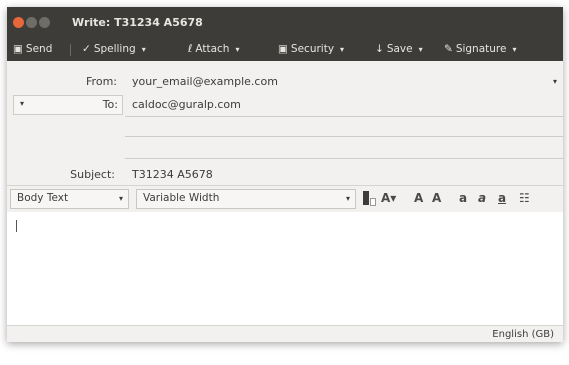 This screenshot has width=569, height=365. What do you see at coordinates (16, 226) in the screenshot?
I see `text-cursor` at bounding box center [16, 226].